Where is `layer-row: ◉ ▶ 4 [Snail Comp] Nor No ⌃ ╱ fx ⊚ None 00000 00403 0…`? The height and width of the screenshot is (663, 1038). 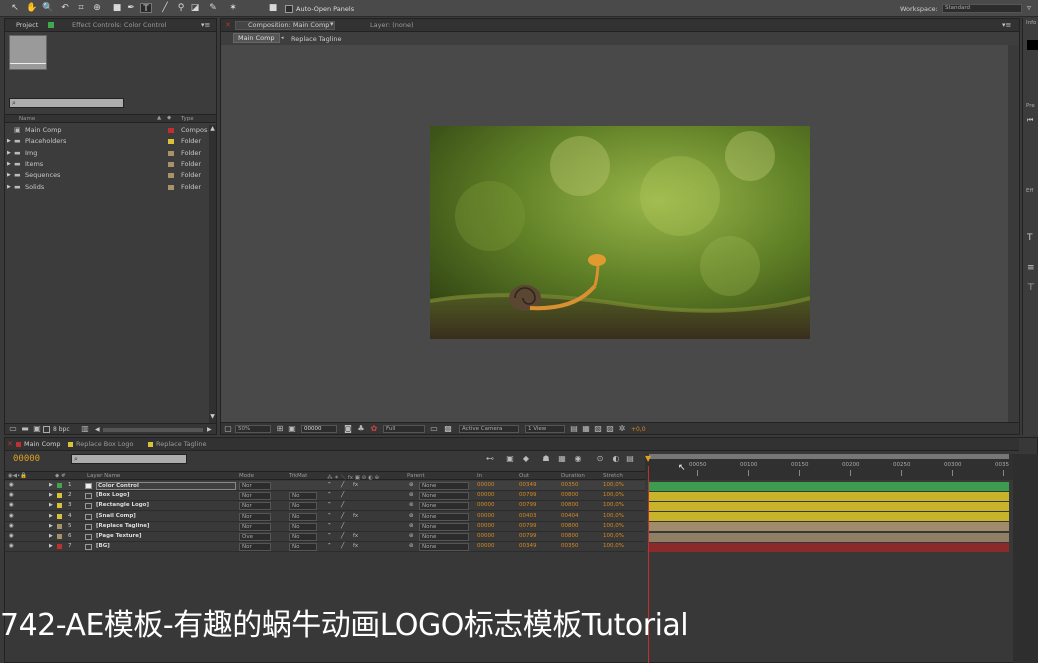 layer-row: ◉ ▶ 4 [Snail Comp] Nor No ⌃ ╱ fx ⊚ None 00000 00403 0… is located at coordinates (325, 516).